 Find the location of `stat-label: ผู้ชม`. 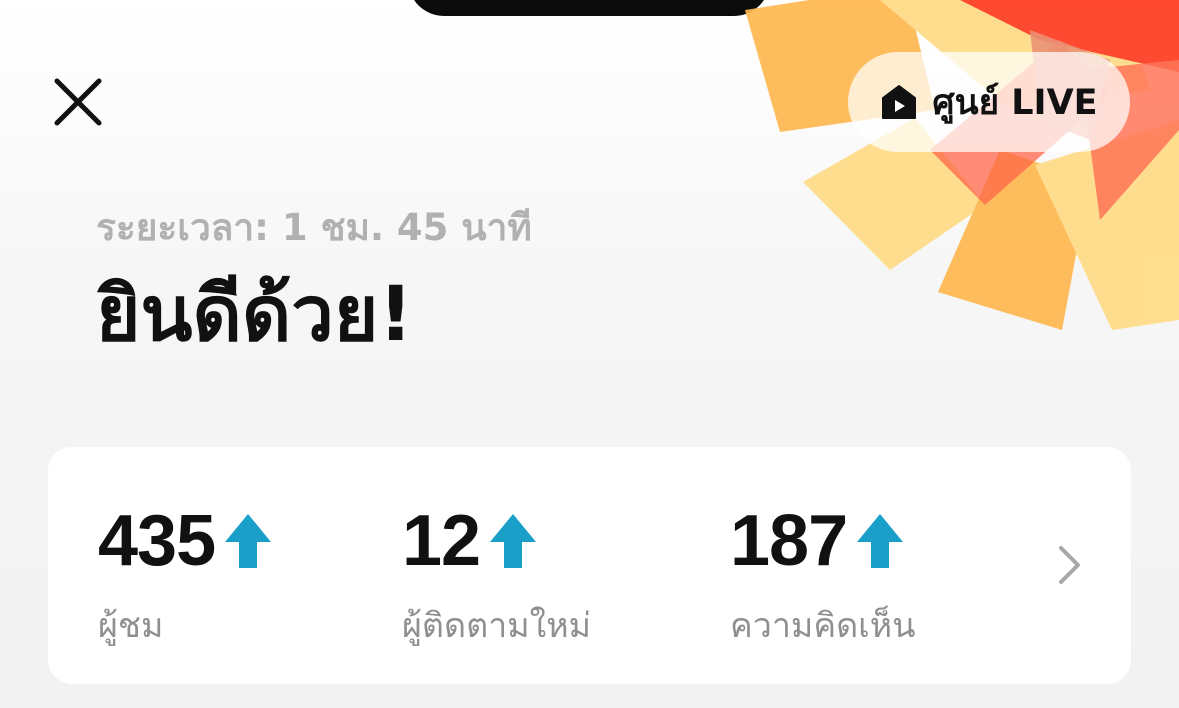

stat-label: ผู้ชม is located at coordinates (131, 626).